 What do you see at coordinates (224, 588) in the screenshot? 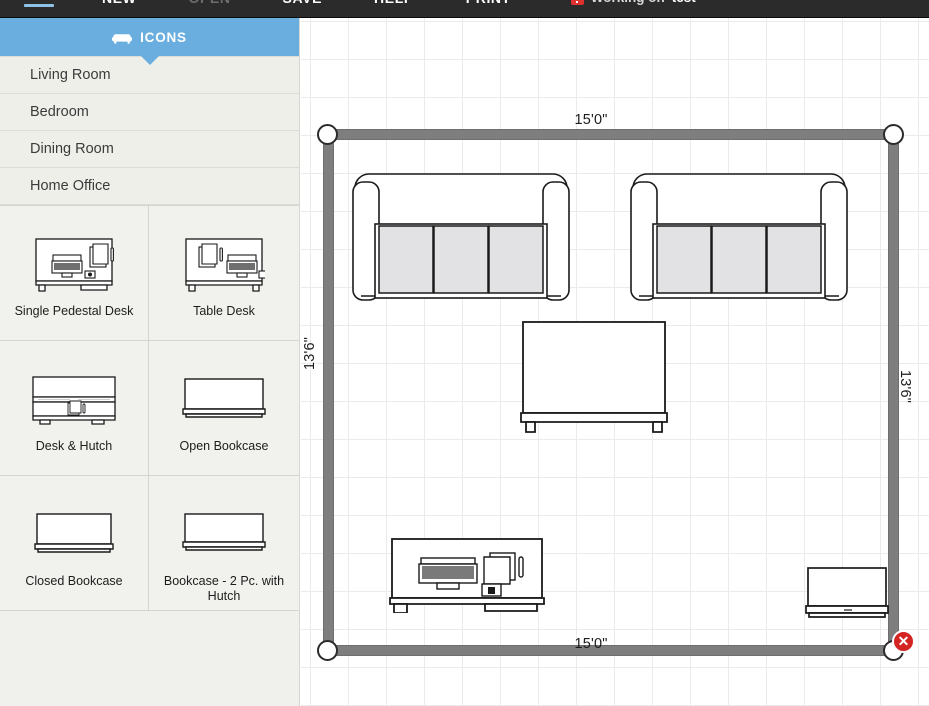
I see `icon-item-label: Bookcase - 2 Pc. with Hutch` at bounding box center [224, 588].